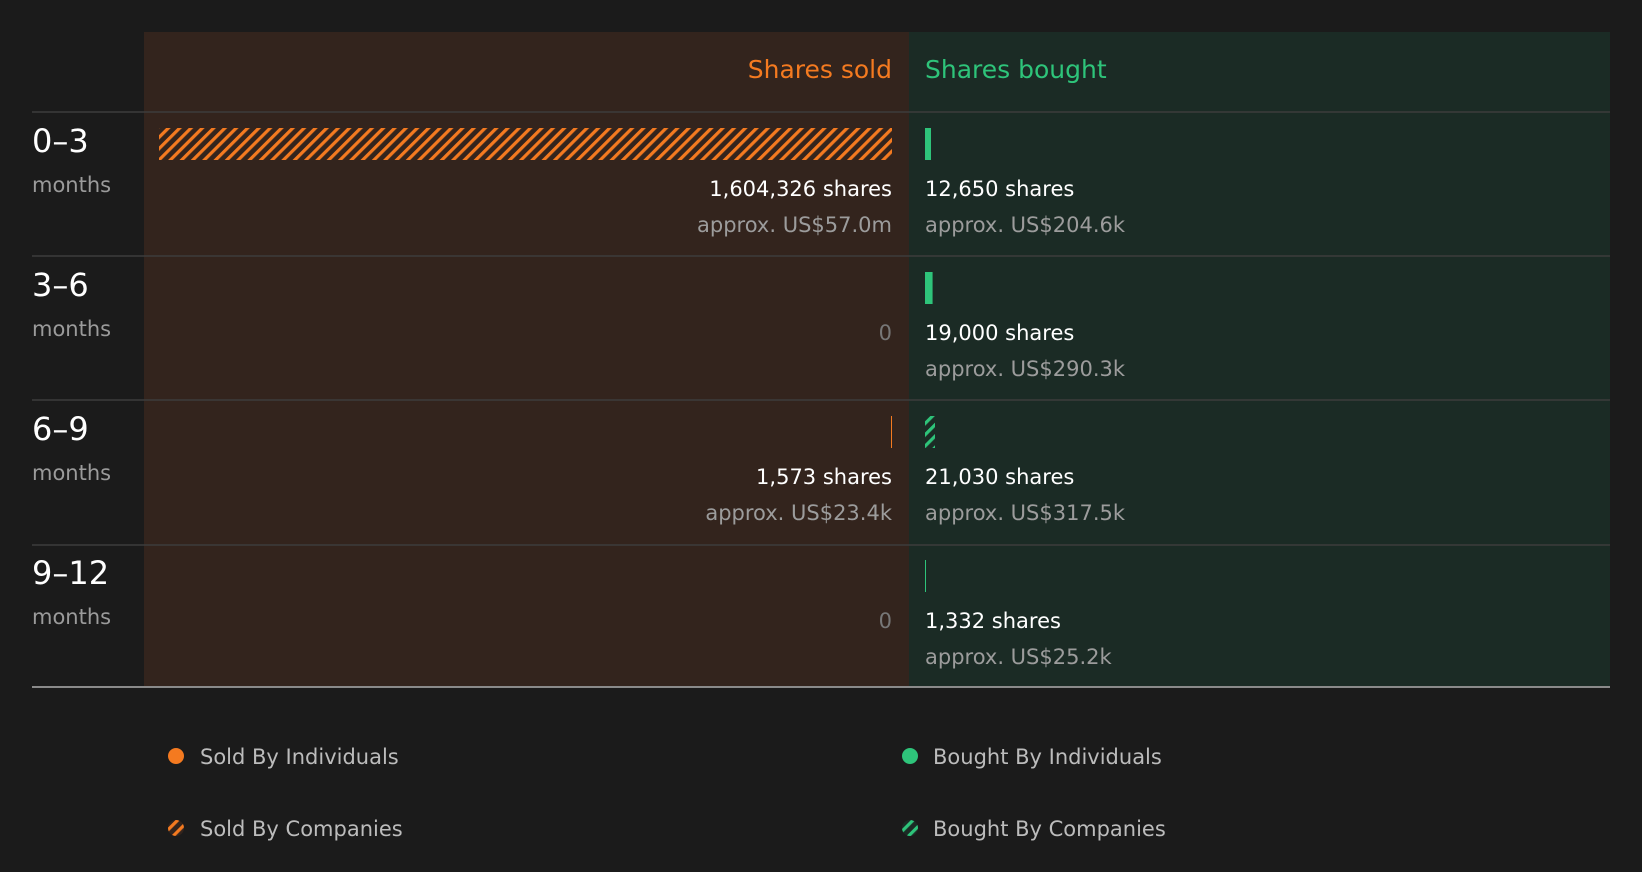  Describe the element at coordinates (820, 69) in the screenshot. I see `header-shares-sold: Shares sold` at that location.